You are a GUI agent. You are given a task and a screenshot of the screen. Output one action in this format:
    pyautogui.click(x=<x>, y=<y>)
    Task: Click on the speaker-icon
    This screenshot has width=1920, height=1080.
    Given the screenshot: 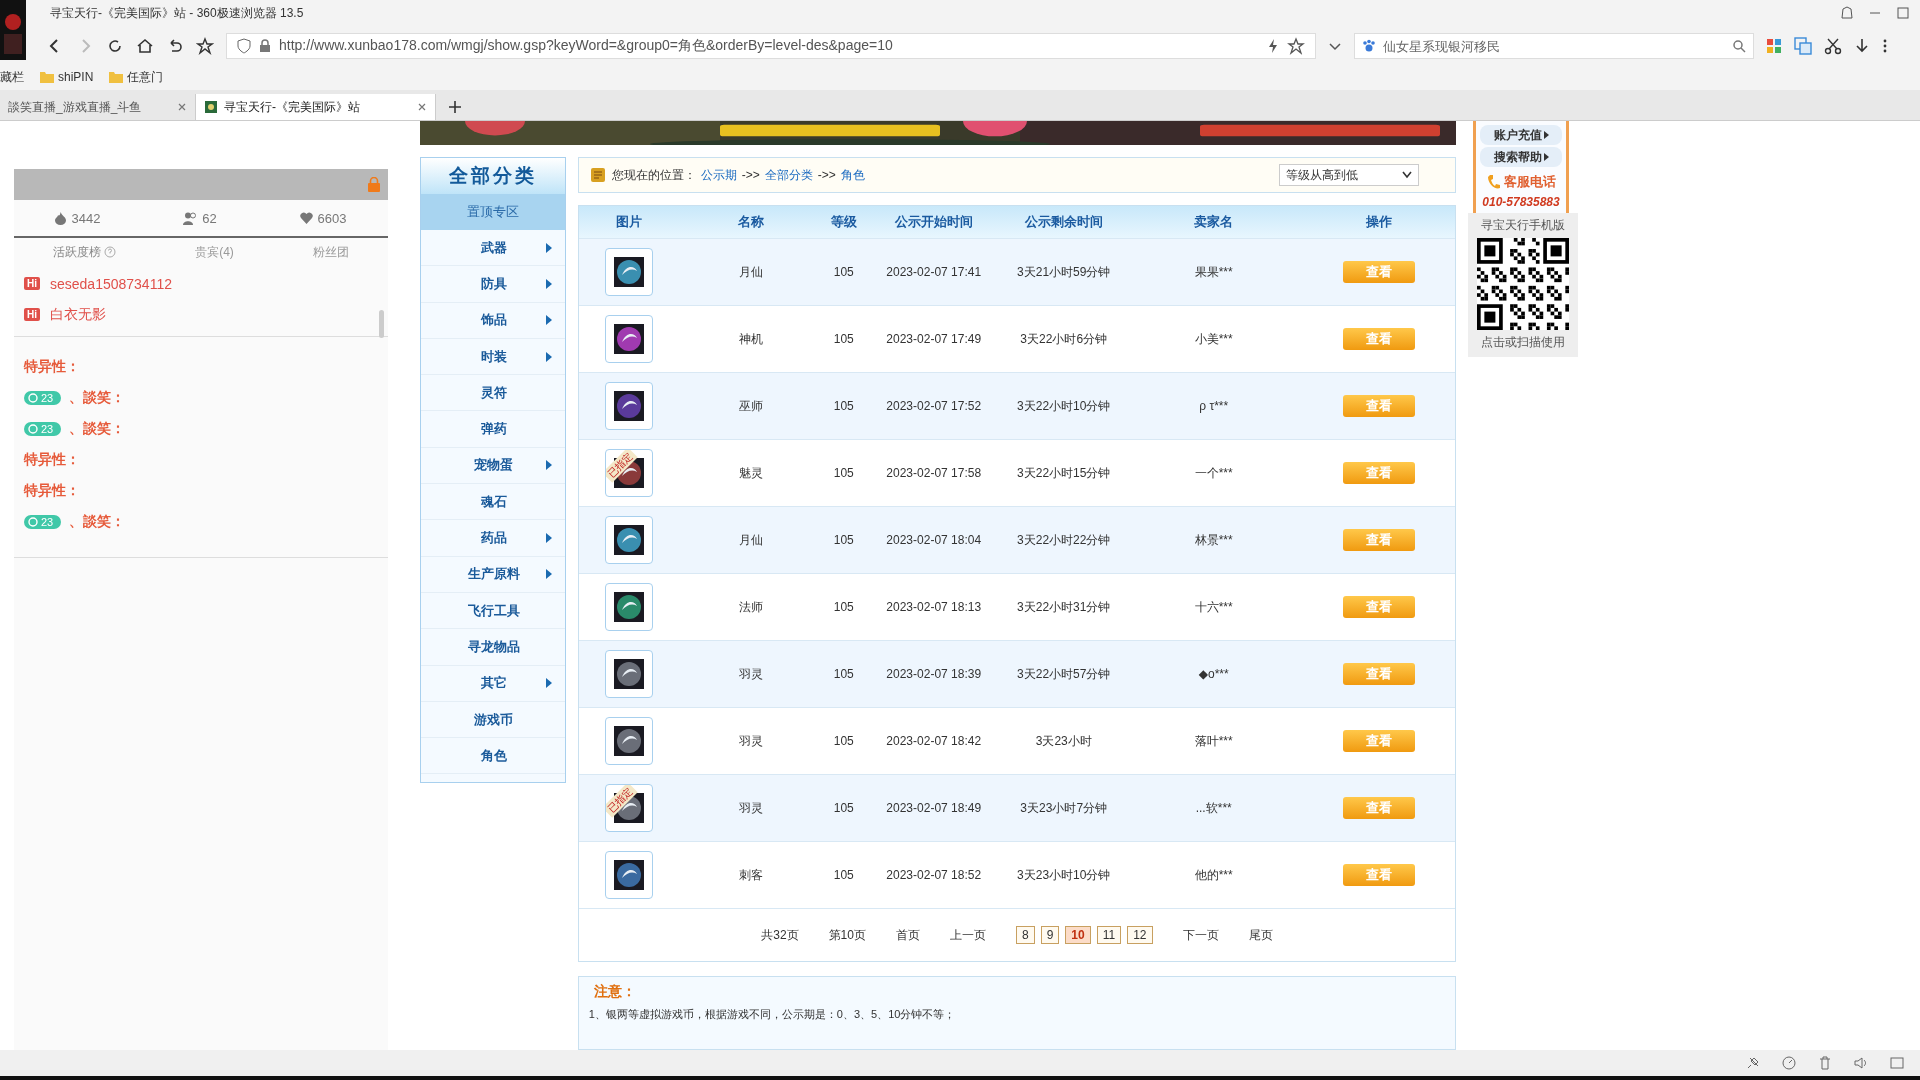 What is the action you would take?
    pyautogui.click(x=1861, y=1063)
    